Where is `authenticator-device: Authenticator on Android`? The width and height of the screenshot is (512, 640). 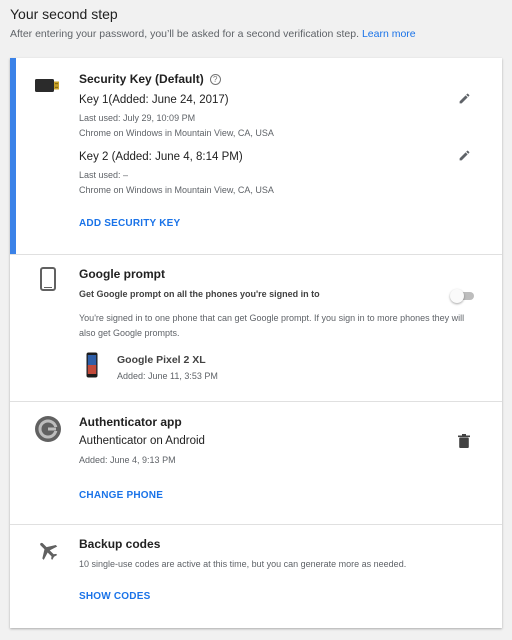 authenticator-device: Authenticator on Android is located at coordinates (142, 441).